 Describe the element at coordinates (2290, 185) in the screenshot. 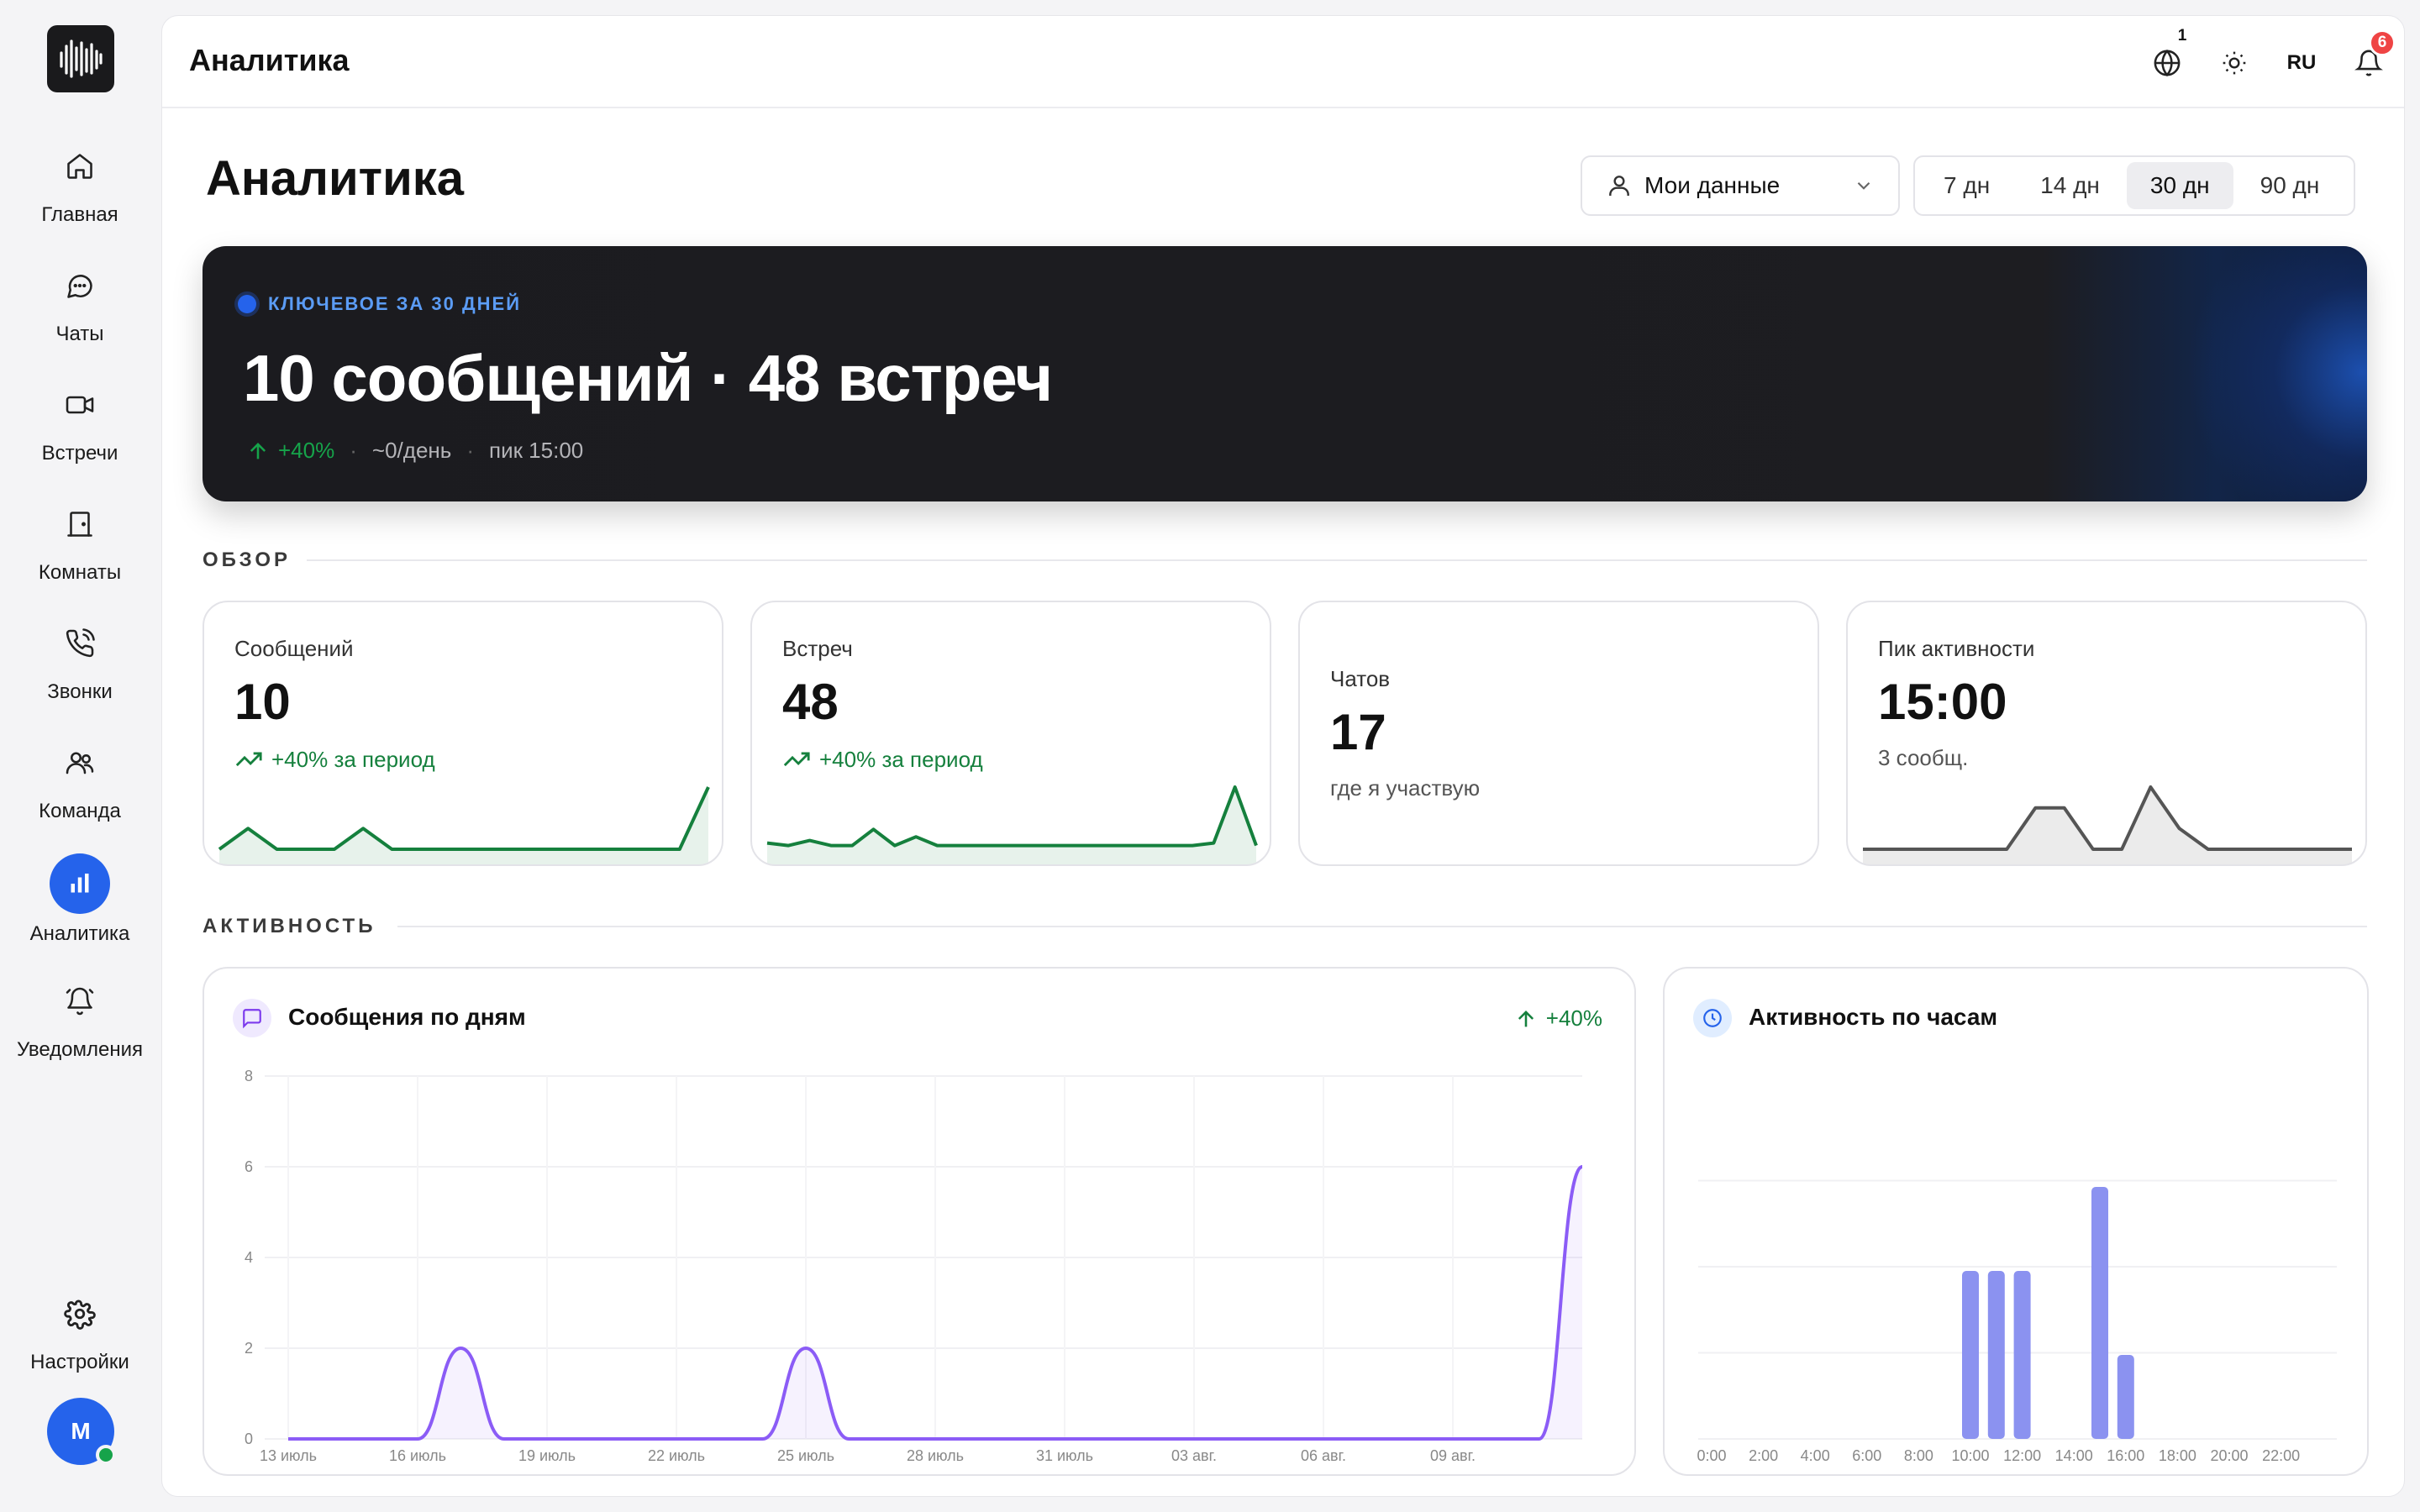

I see `period-option: 90 дн` at that location.